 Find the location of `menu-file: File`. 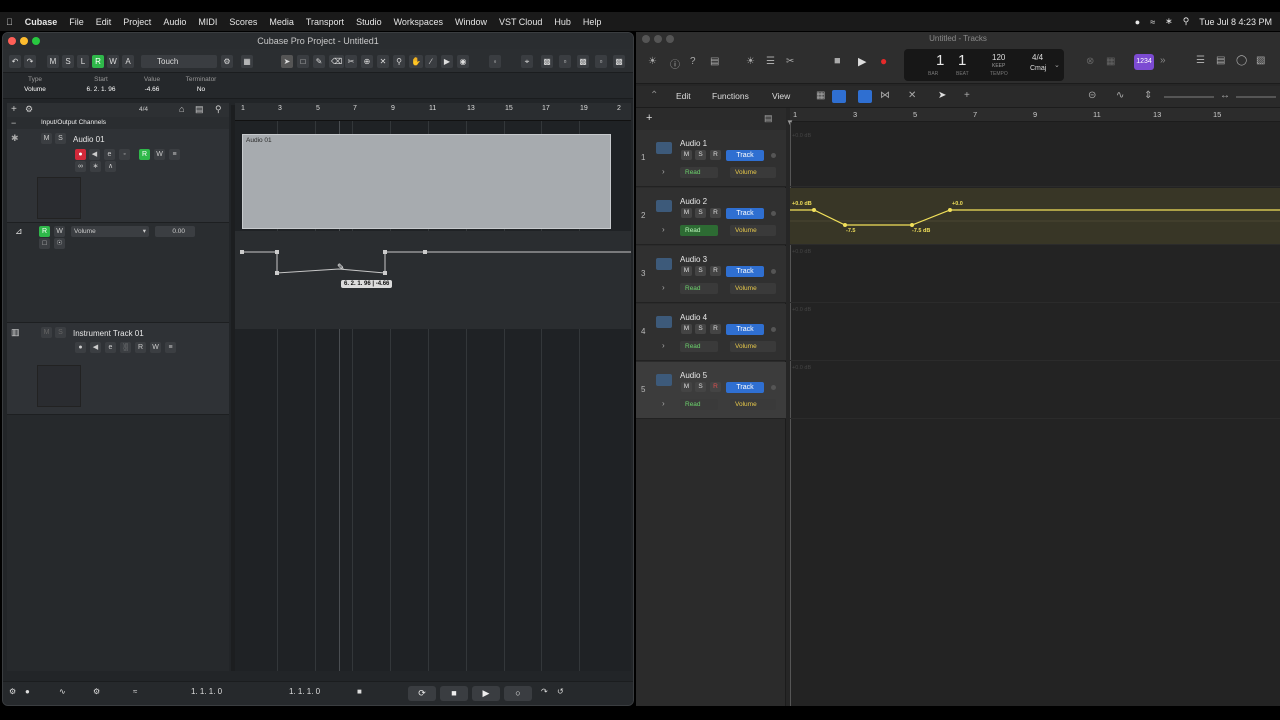

menu-file: File is located at coordinates (76, 22).